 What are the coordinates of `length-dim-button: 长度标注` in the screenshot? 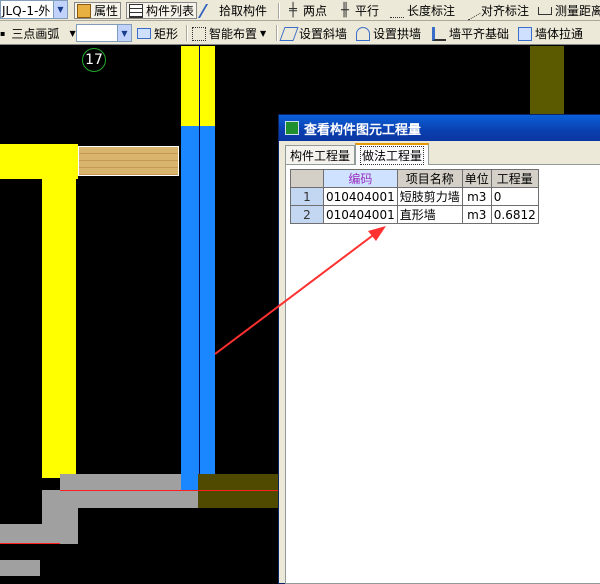 It's located at (422, 10).